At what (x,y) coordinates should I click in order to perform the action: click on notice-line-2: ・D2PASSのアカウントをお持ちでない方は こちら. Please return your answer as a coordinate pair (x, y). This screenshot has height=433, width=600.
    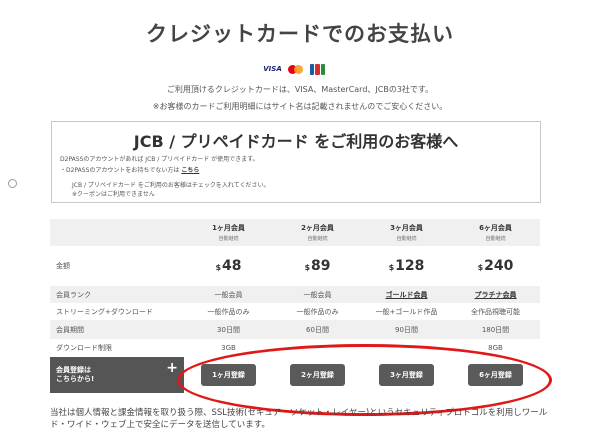
    Looking at the image, I should click on (129, 169).